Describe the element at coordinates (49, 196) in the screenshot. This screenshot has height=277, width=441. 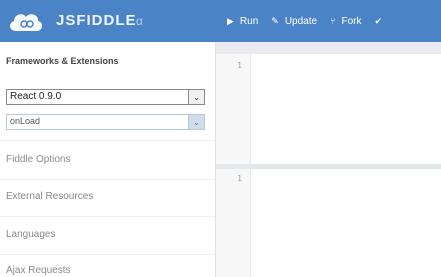
I see `sidebar-item-external-resources: External Resources` at that location.